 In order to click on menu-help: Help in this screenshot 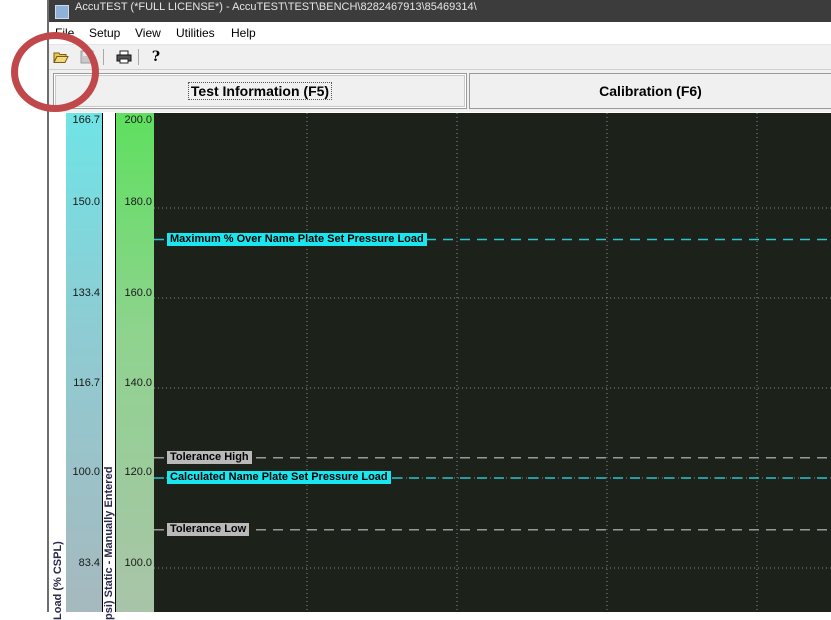, I will do `click(243, 33)`.